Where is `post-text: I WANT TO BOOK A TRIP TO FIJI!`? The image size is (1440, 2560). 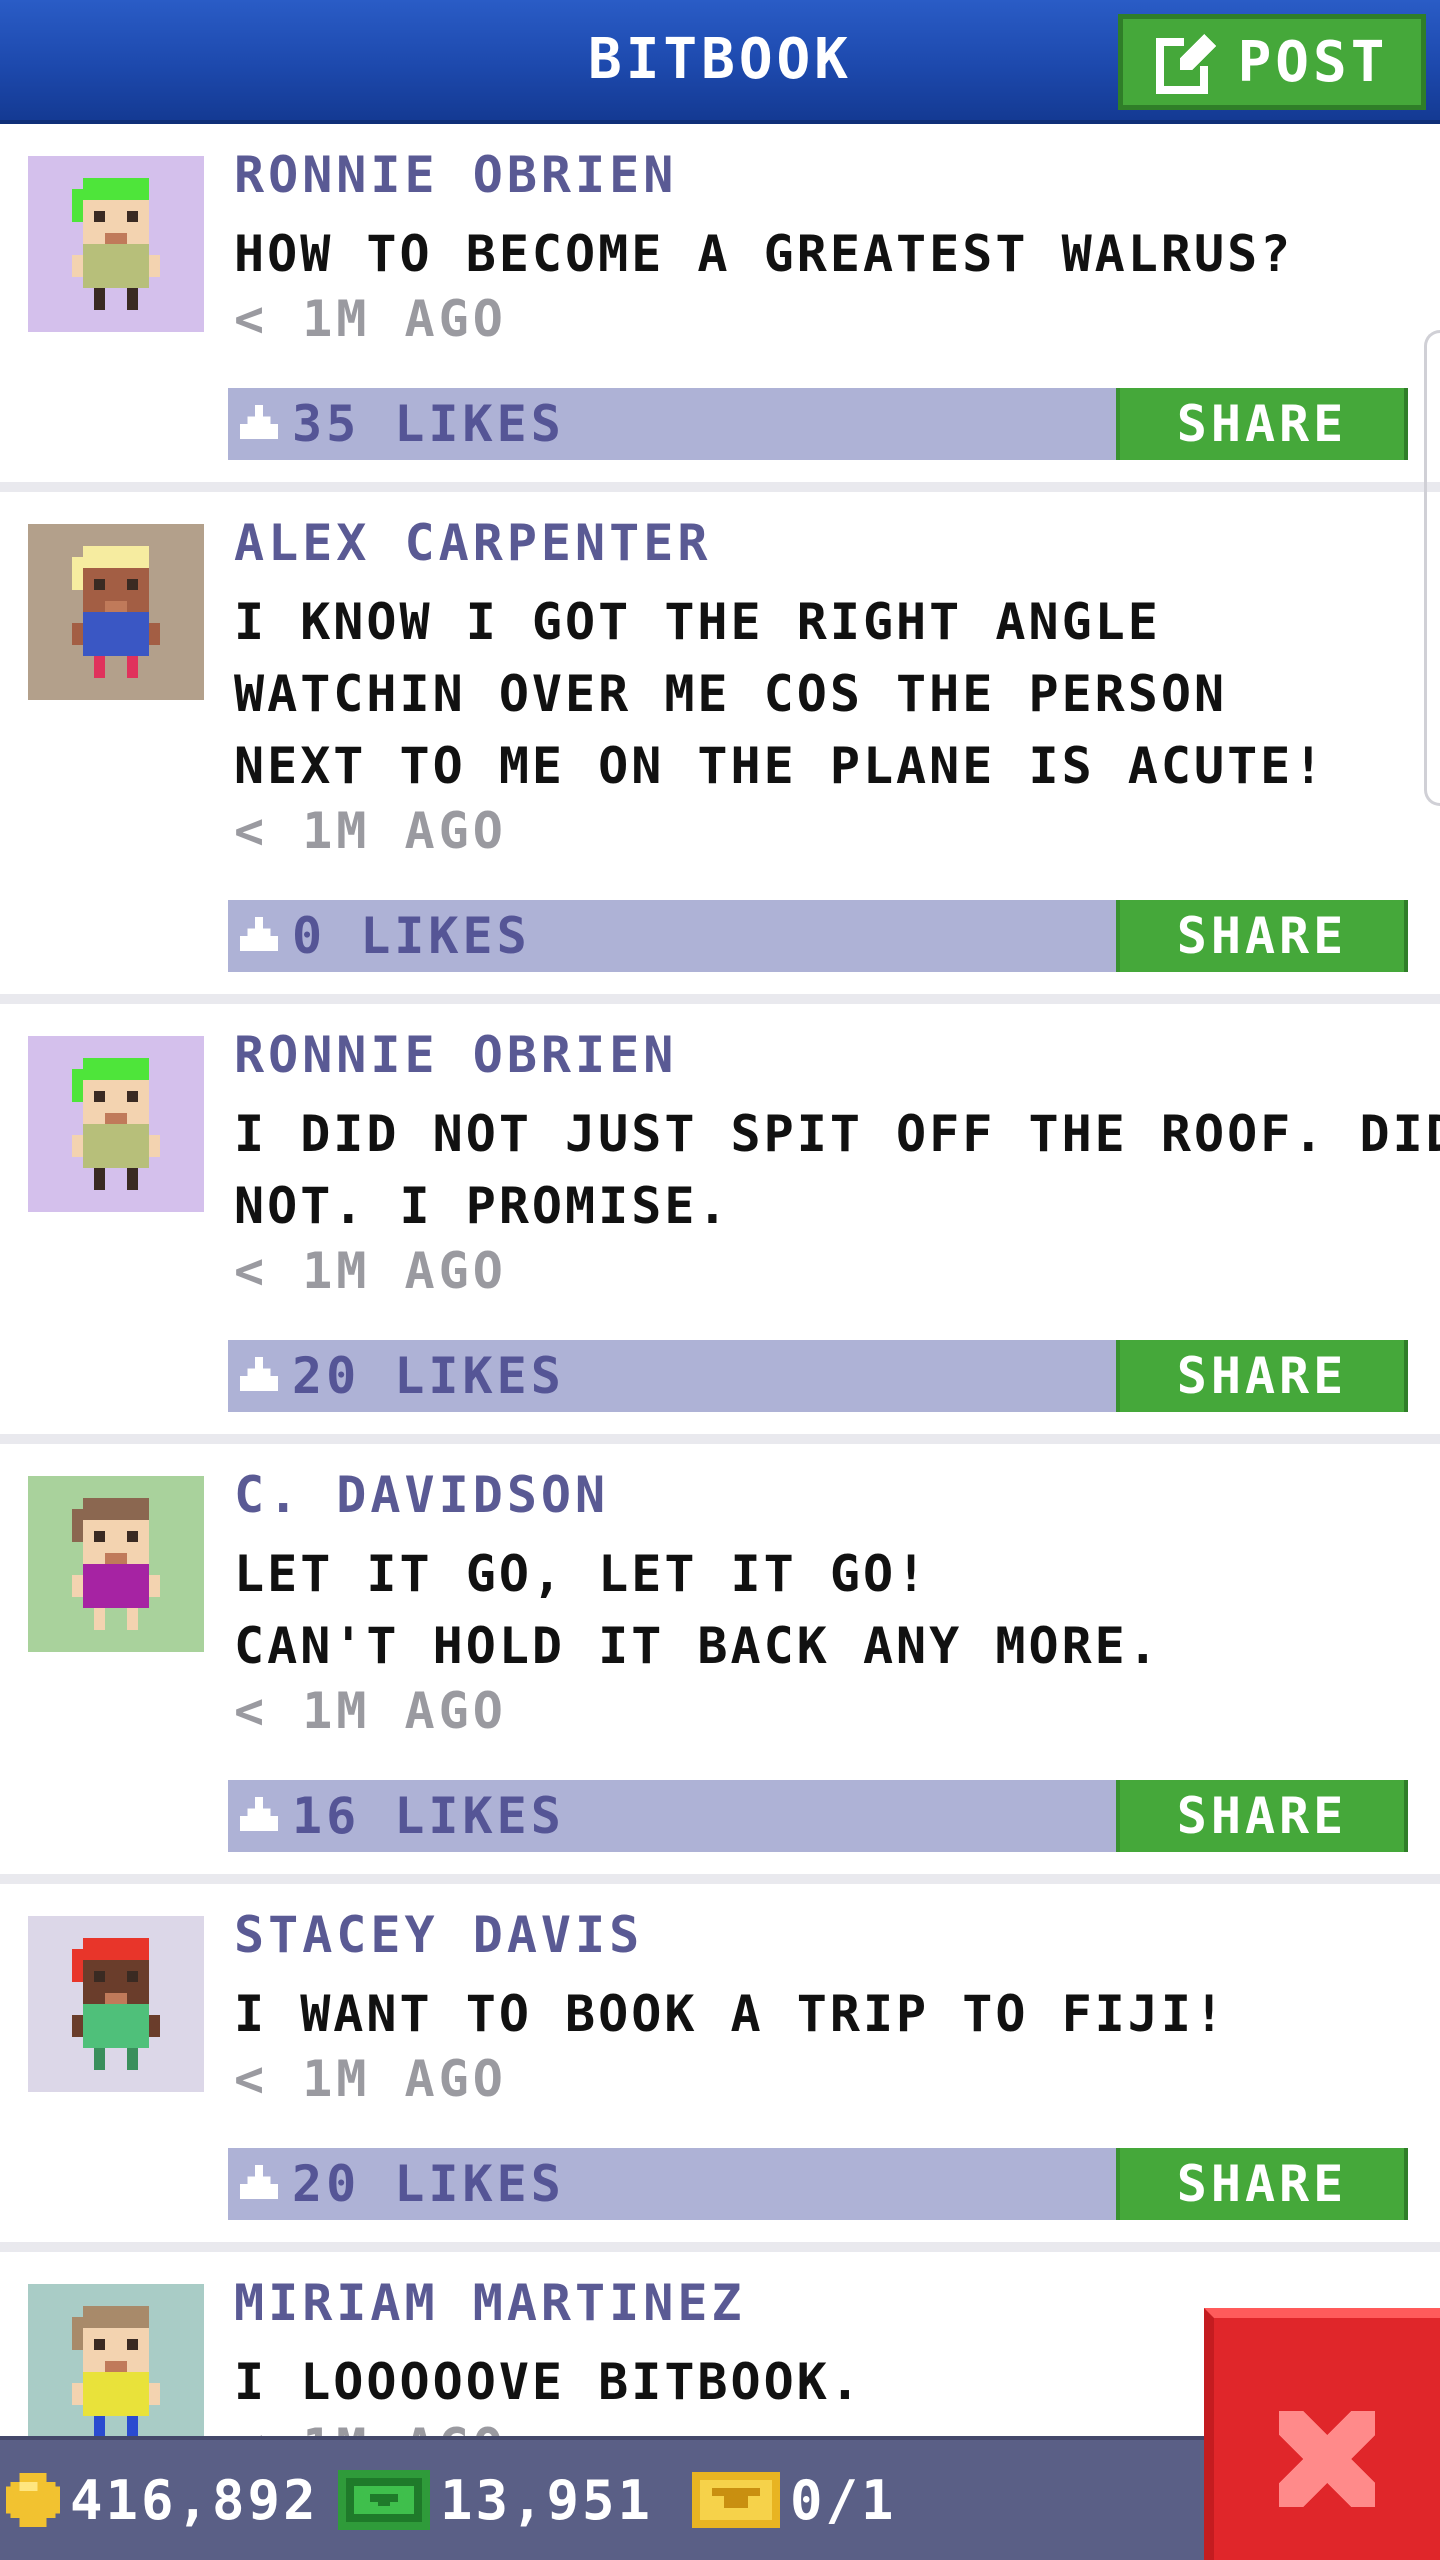
post-text: I WANT TO BOOK A TRIP TO FIJI! is located at coordinates (829, 2014).